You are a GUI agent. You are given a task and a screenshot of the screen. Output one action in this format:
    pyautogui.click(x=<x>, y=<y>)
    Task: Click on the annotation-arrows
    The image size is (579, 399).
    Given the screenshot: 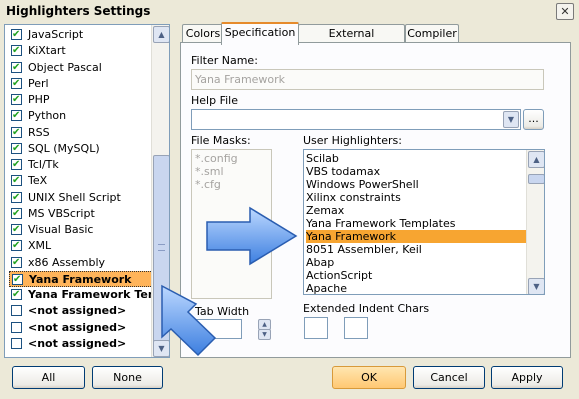 What is the action you would take?
    pyautogui.click(x=229, y=281)
    